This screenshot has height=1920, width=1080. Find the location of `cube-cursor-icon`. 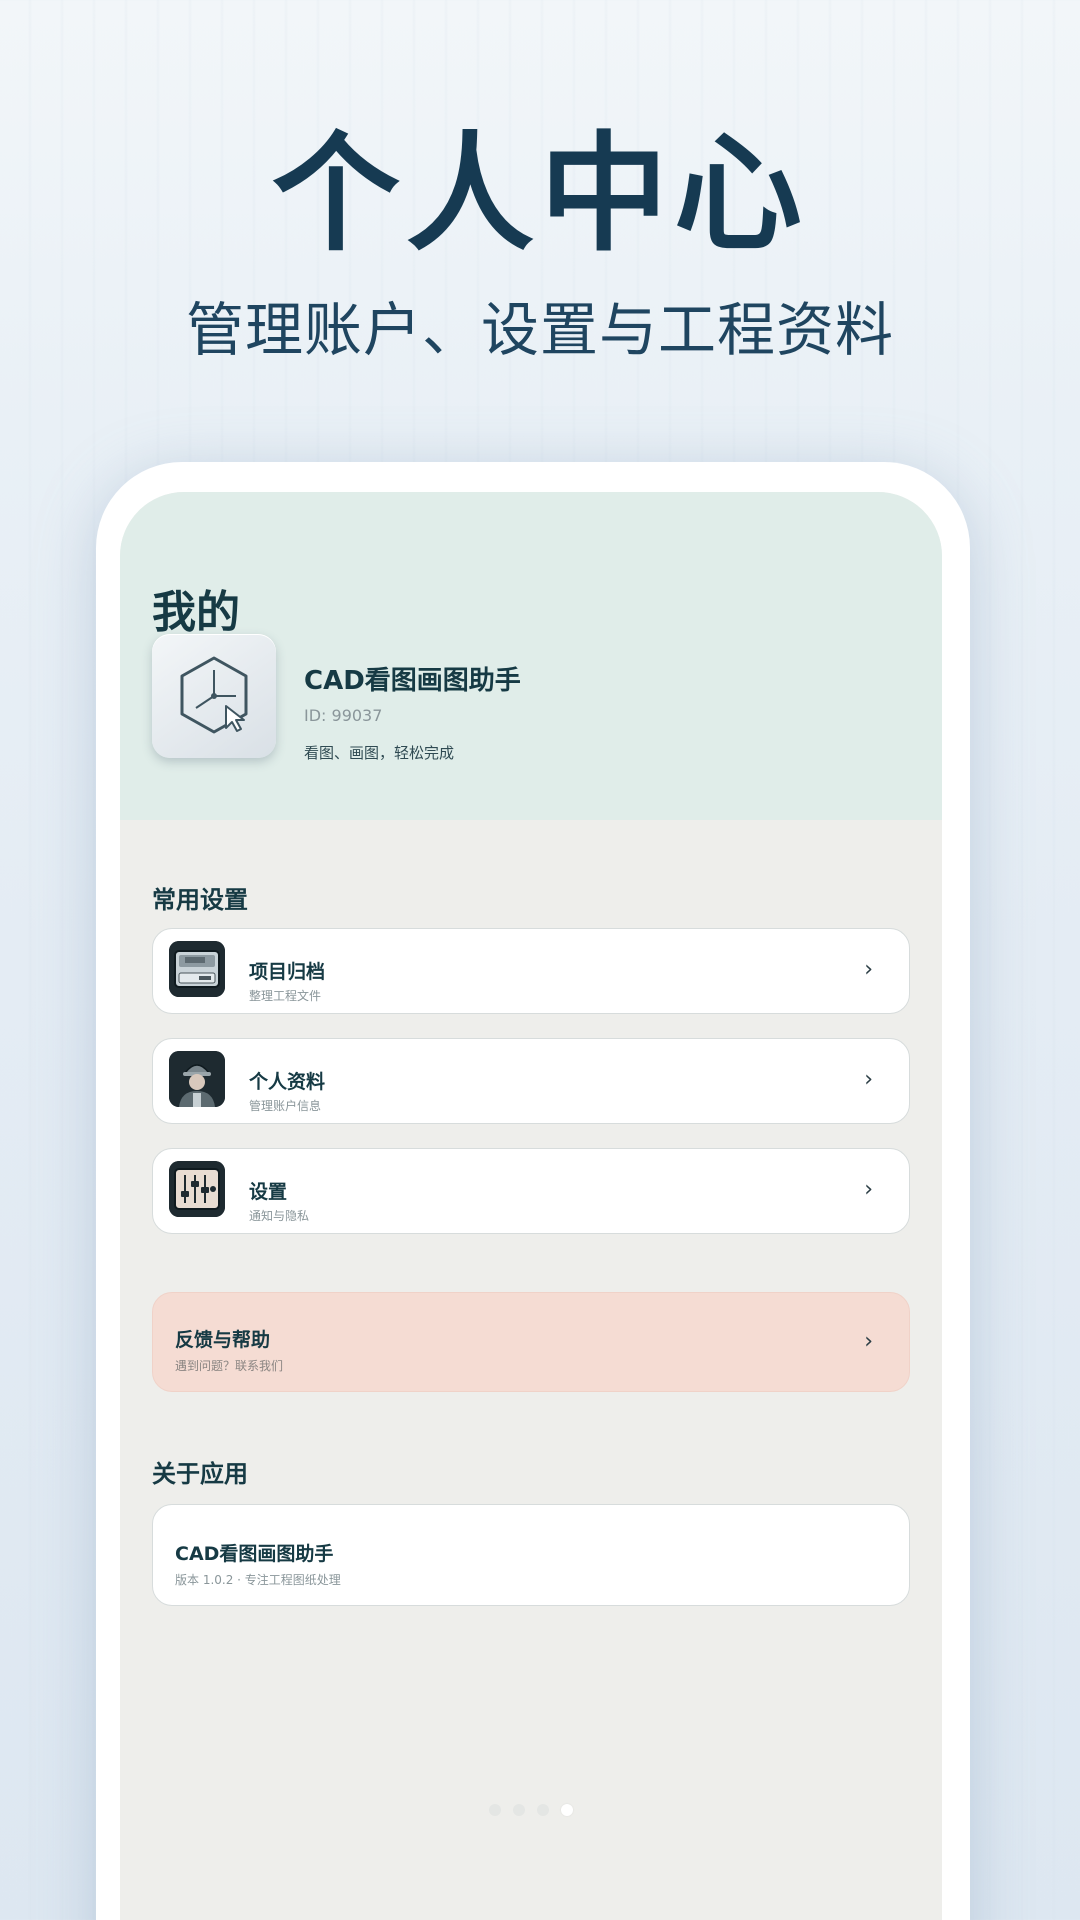

cube-cursor-icon is located at coordinates (214, 695).